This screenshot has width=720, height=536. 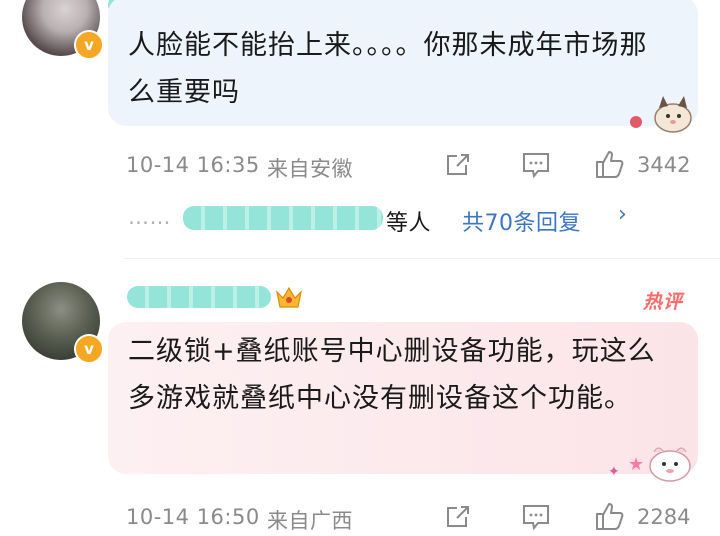 What do you see at coordinates (193, 517) in the screenshot?
I see `comment-date: 10-14 16:50` at bounding box center [193, 517].